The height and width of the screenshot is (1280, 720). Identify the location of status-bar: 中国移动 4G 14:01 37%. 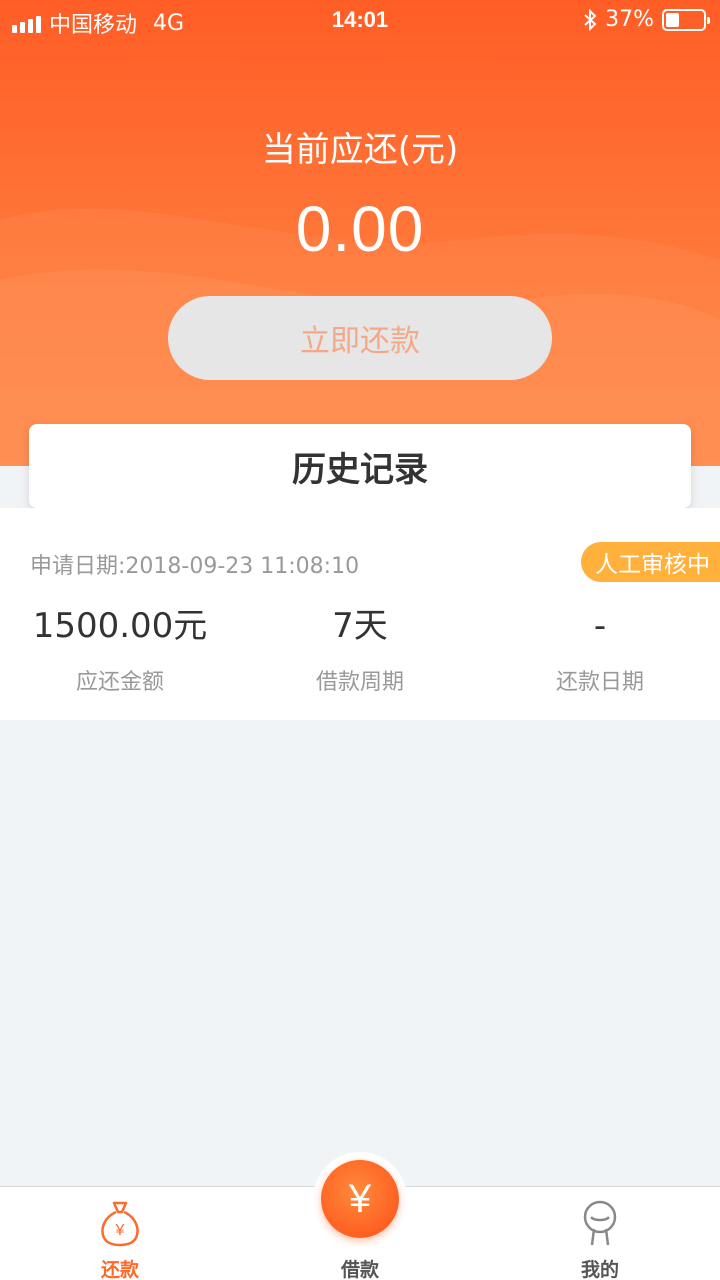
(360, 20).